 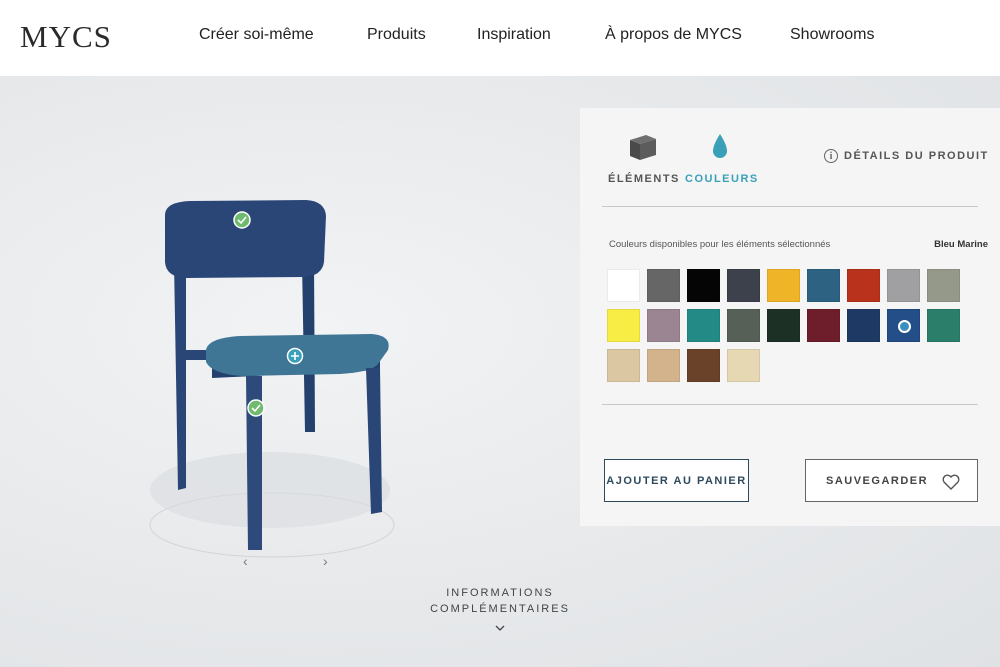 What do you see at coordinates (325, 561) in the screenshot?
I see `rotate-right-arrow: ›` at bounding box center [325, 561].